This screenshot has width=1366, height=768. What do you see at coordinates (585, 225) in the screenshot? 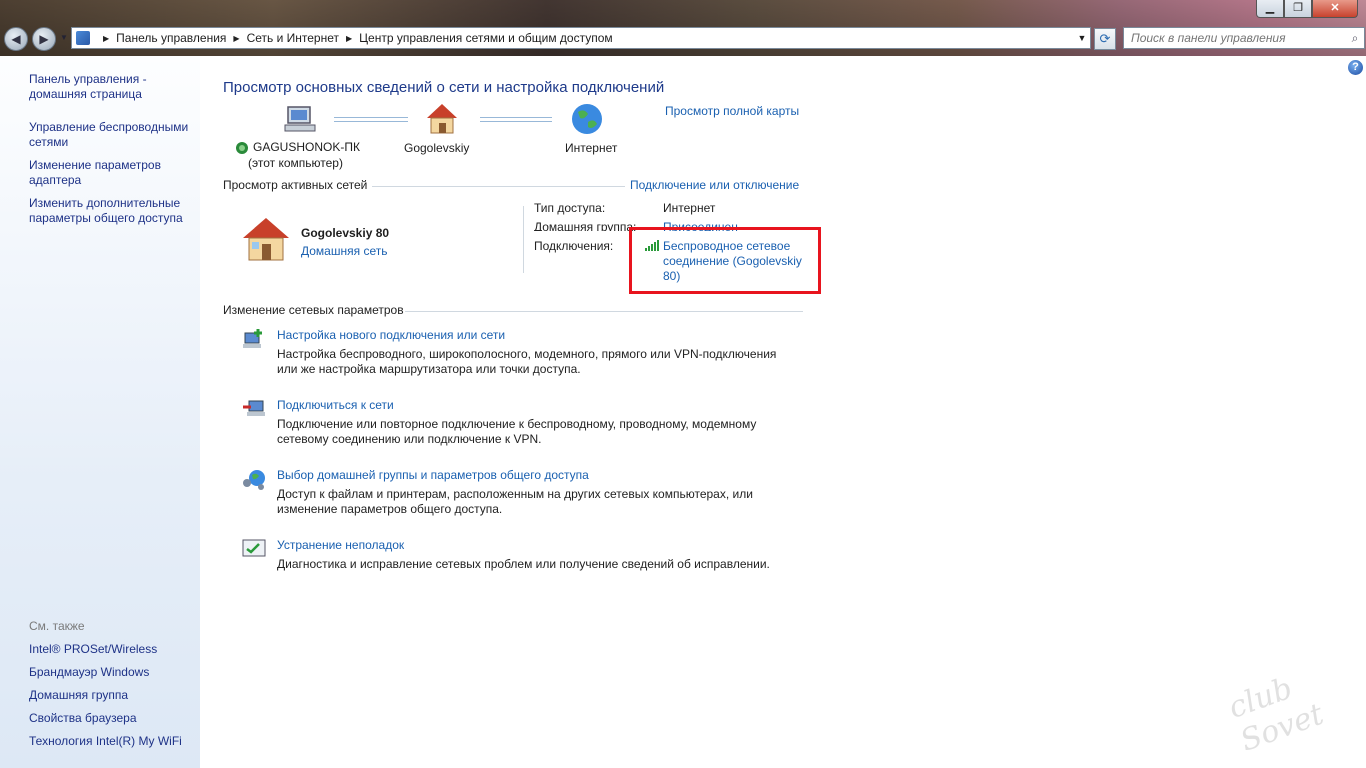
I see `homegroup-label: Домашняя группа:` at bounding box center [585, 225].